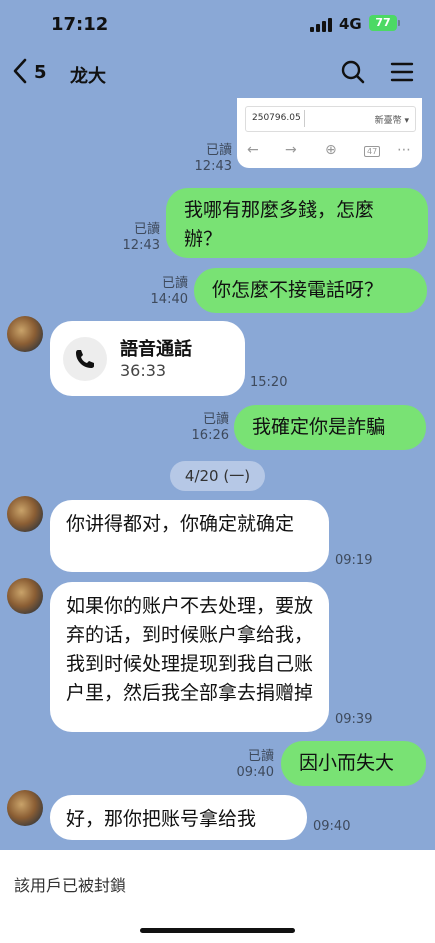 The image size is (435, 943). I want to click on preview-more-icon: ⋯, so click(404, 150).